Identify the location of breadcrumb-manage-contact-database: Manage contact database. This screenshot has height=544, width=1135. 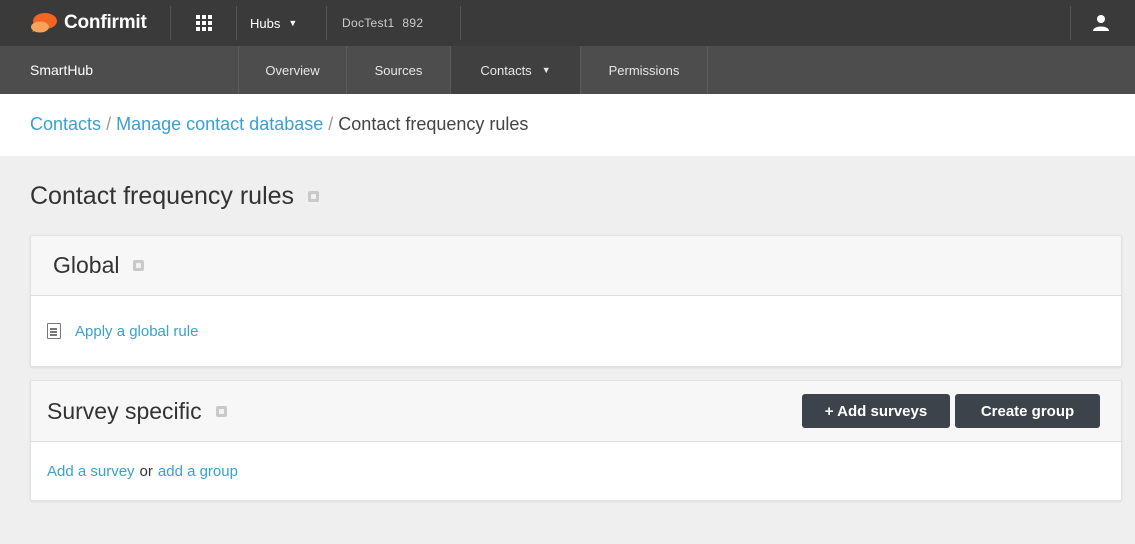
(219, 124).